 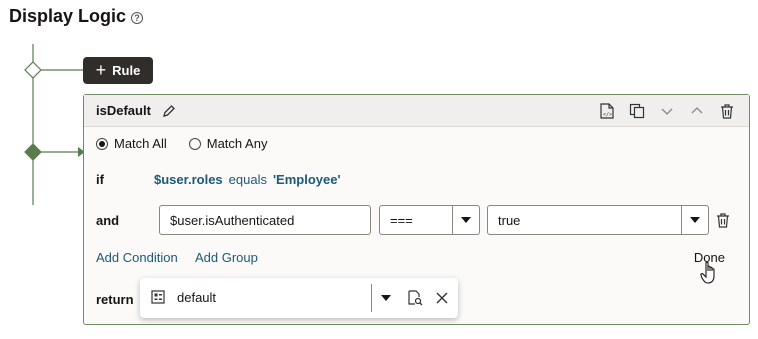 I want to click on if-condition-value: 'Employee', so click(x=306, y=179).